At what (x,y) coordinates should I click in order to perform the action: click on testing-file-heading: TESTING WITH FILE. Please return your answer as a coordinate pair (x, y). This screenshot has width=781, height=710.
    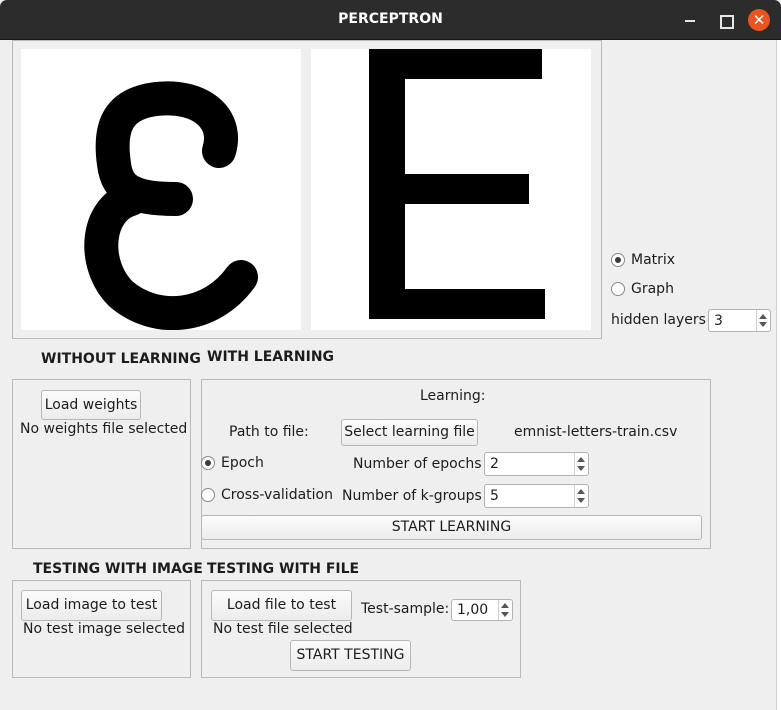
    Looking at the image, I should click on (283, 569).